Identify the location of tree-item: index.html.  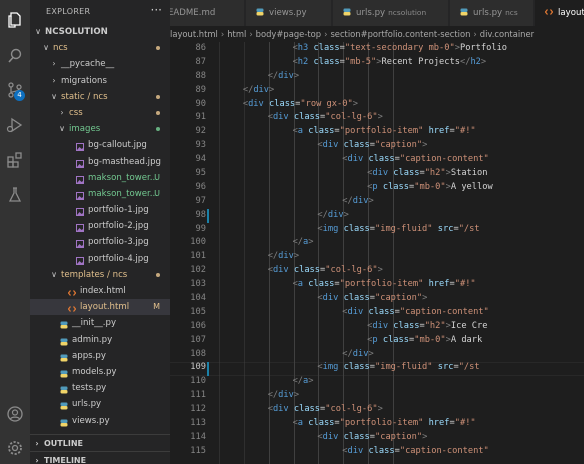
(100, 291).